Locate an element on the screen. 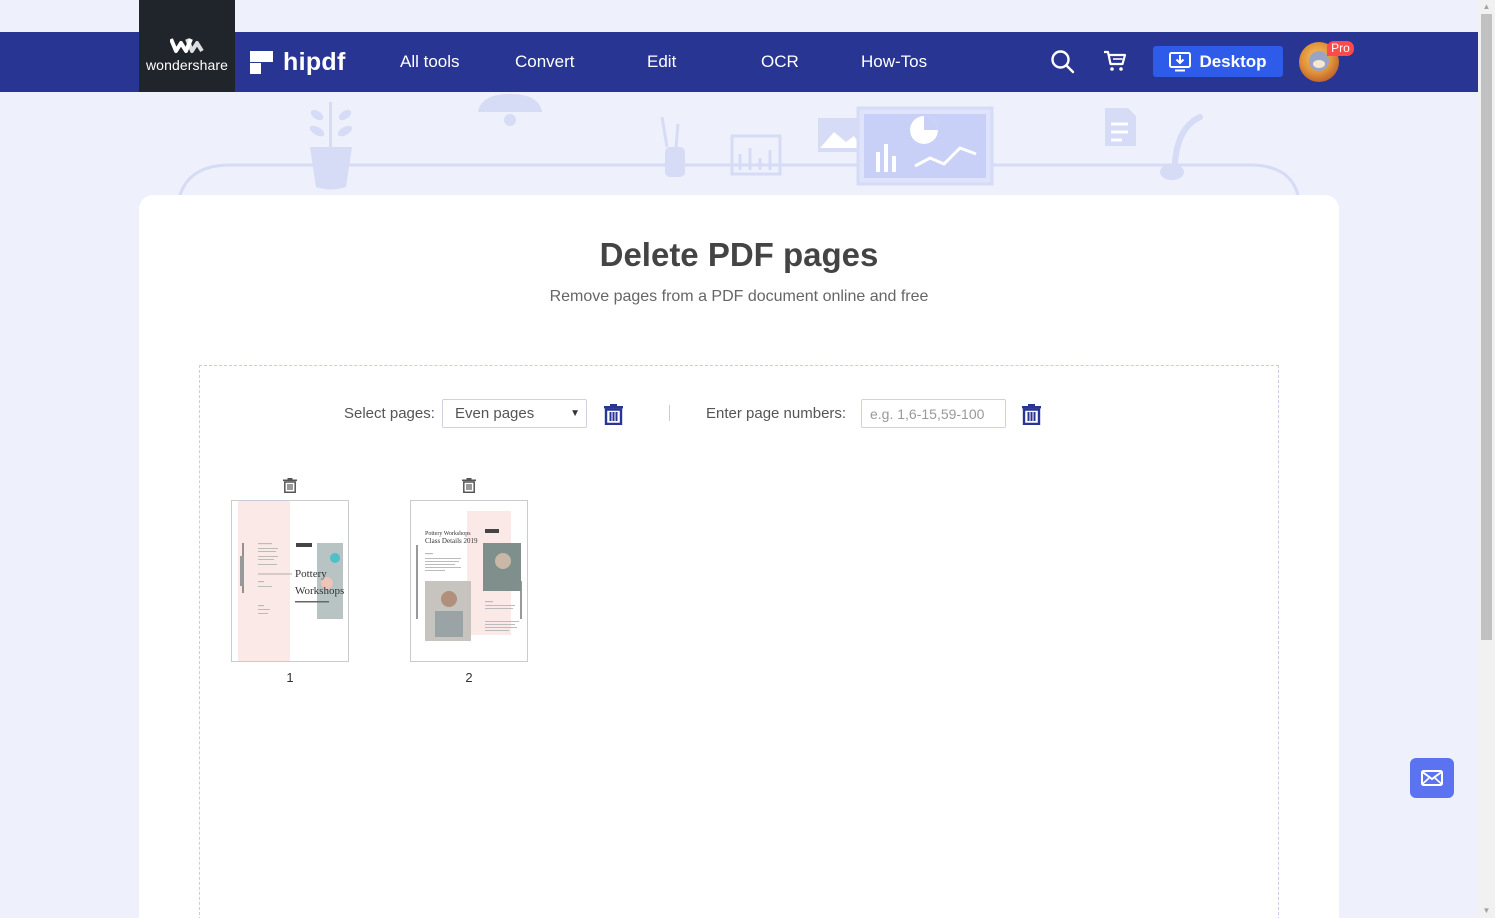 Image resolution: width=1495 pixels, height=918 pixels. scrollbar-thumb is located at coordinates (1486, 327).